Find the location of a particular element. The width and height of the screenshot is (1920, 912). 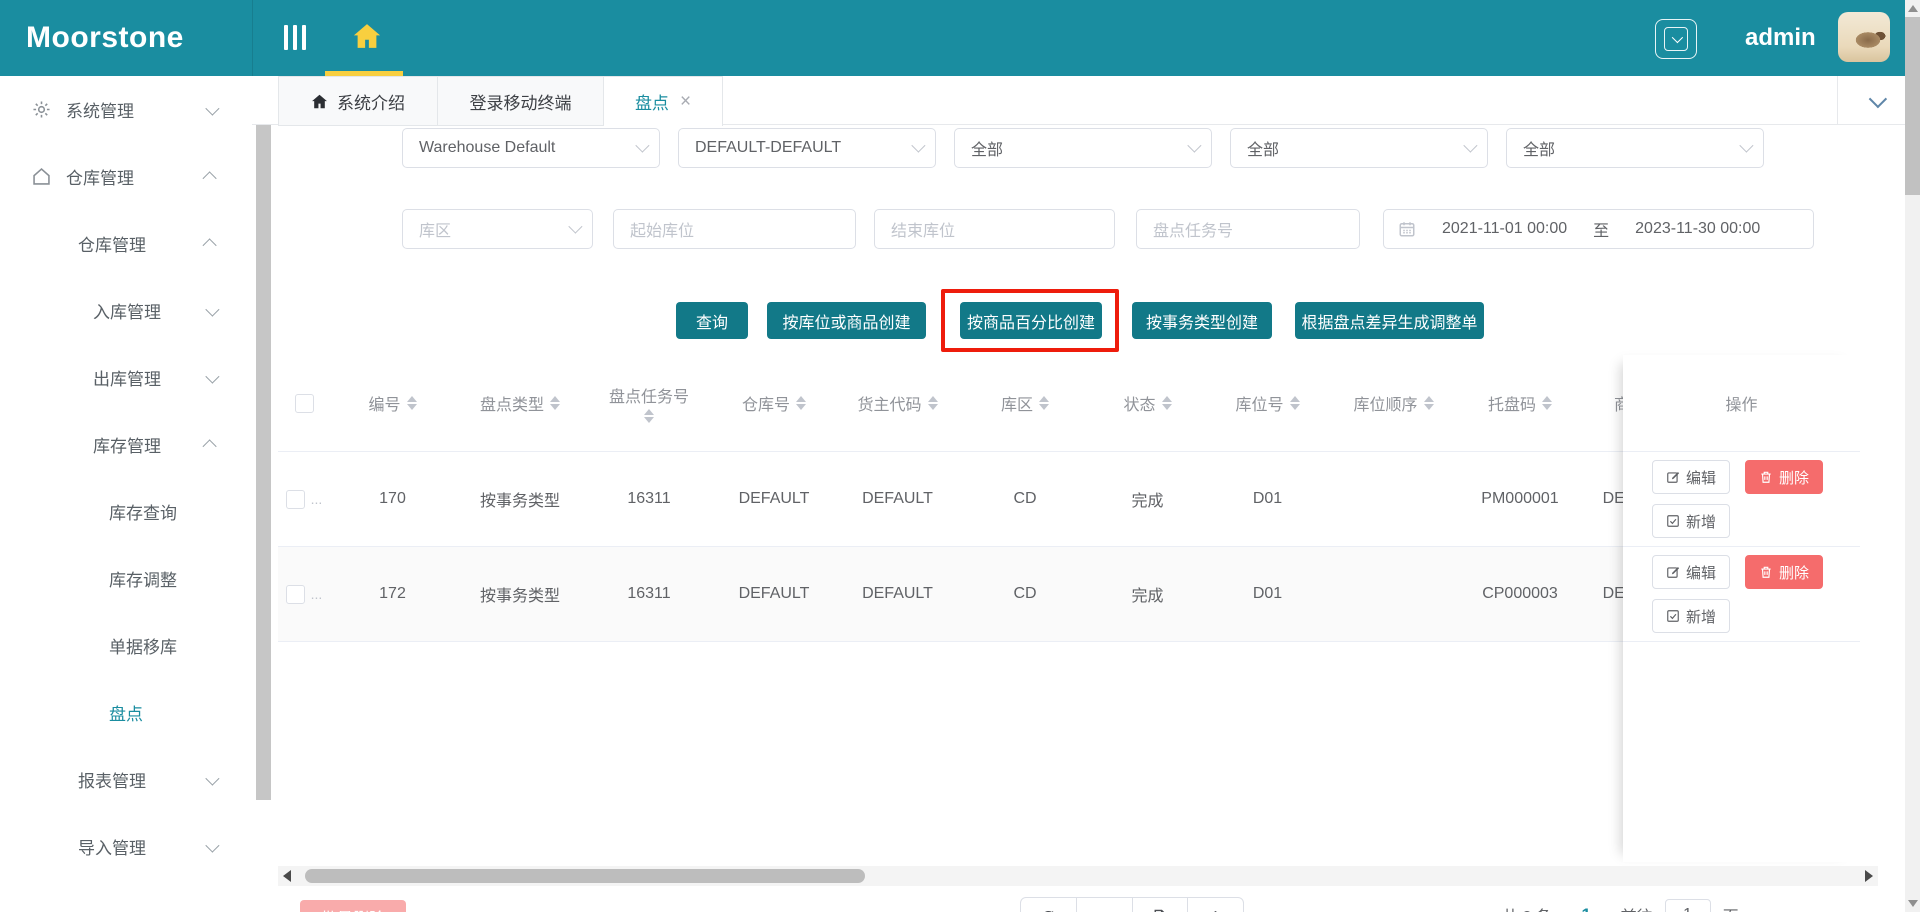

date-range-picker: 2021-11-01 00:00 至 2023-11-30 00:00 is located at coordinates (1598, 229).